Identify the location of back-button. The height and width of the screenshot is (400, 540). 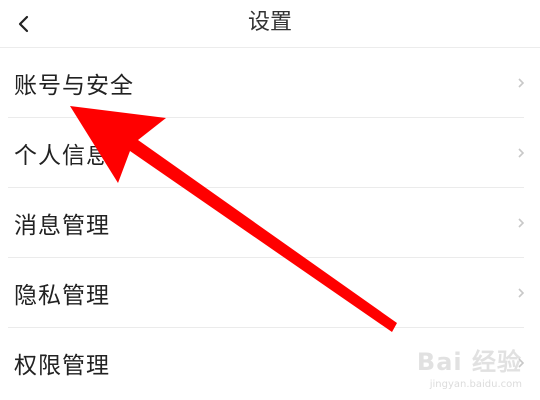
(24, 24).